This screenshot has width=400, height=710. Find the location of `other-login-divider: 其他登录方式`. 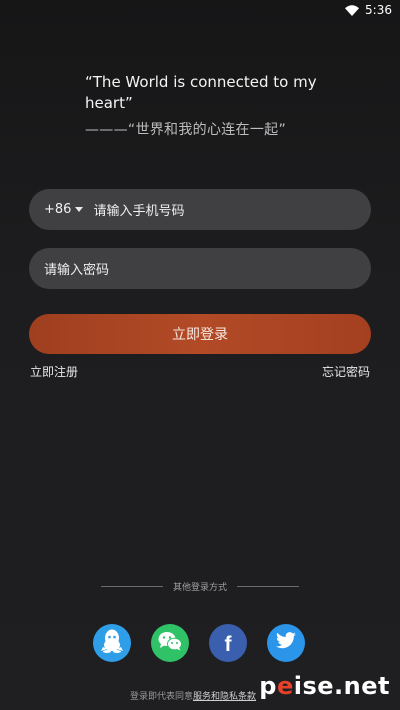

other-login-divider: 其他登录方式 is located at coordinates (200, 586).